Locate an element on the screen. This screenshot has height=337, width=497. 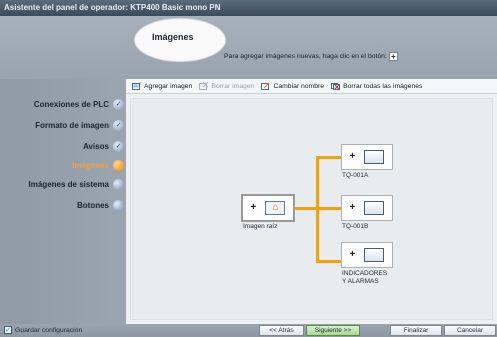
root-screen-label: Imagen raíz is located at coordinates (260, 226).